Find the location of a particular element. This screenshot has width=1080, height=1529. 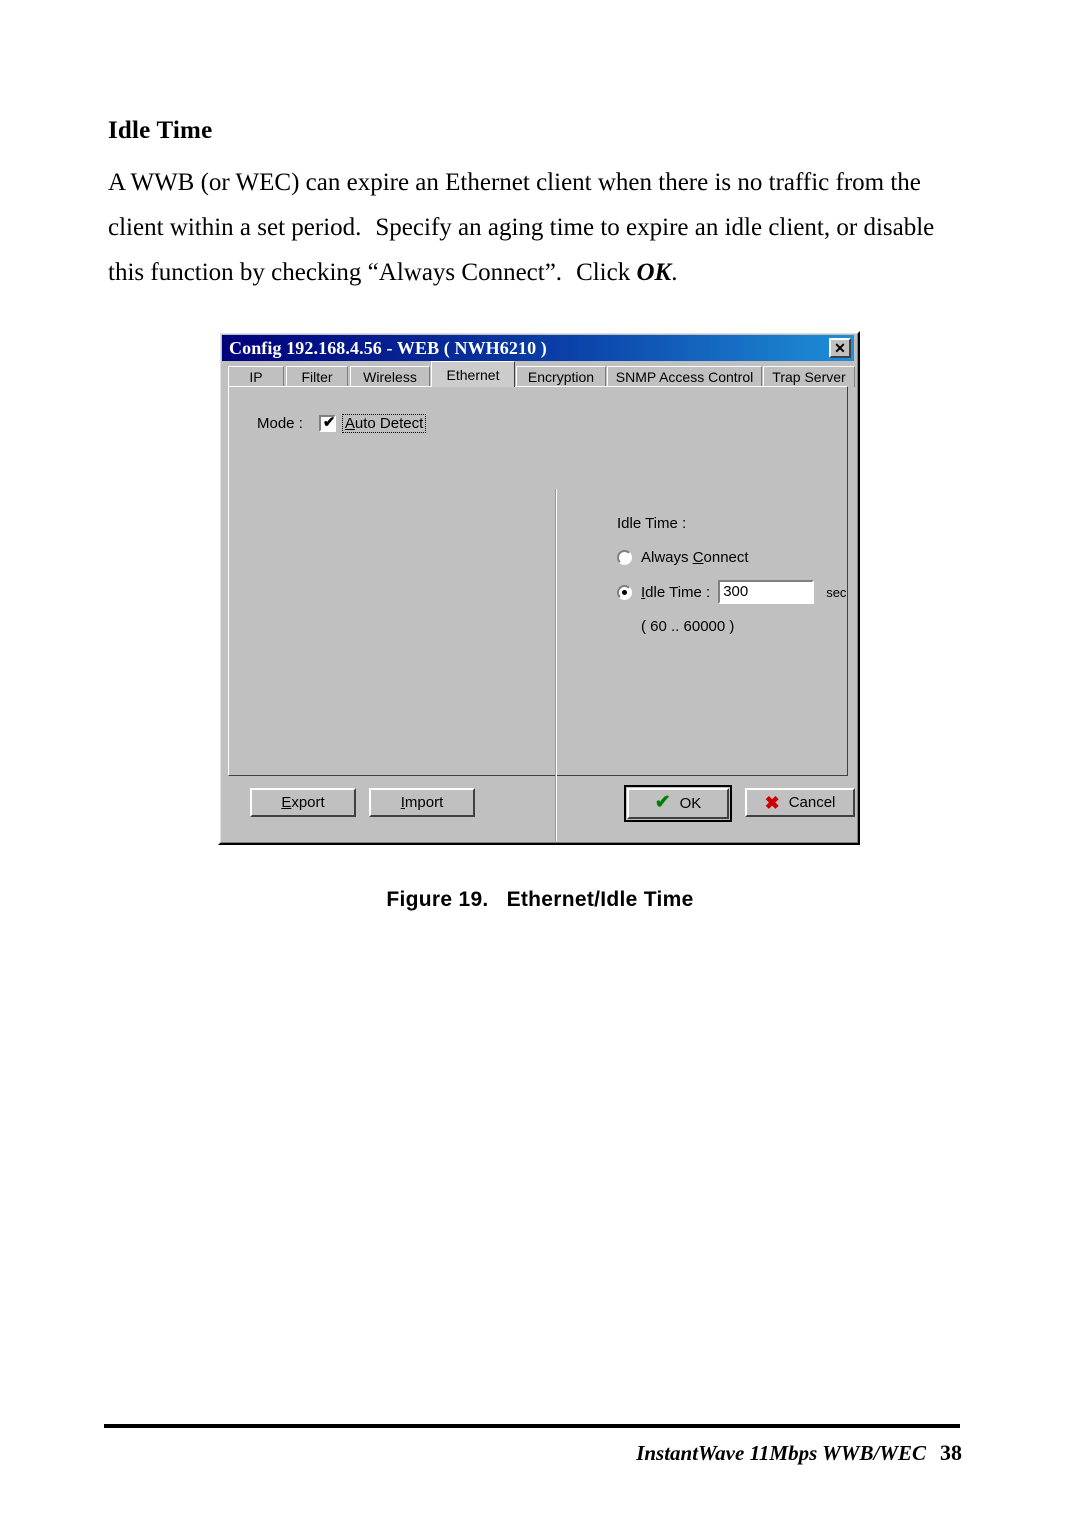

tab-trap-server: Trap Server is located at coordinates (809, 376).